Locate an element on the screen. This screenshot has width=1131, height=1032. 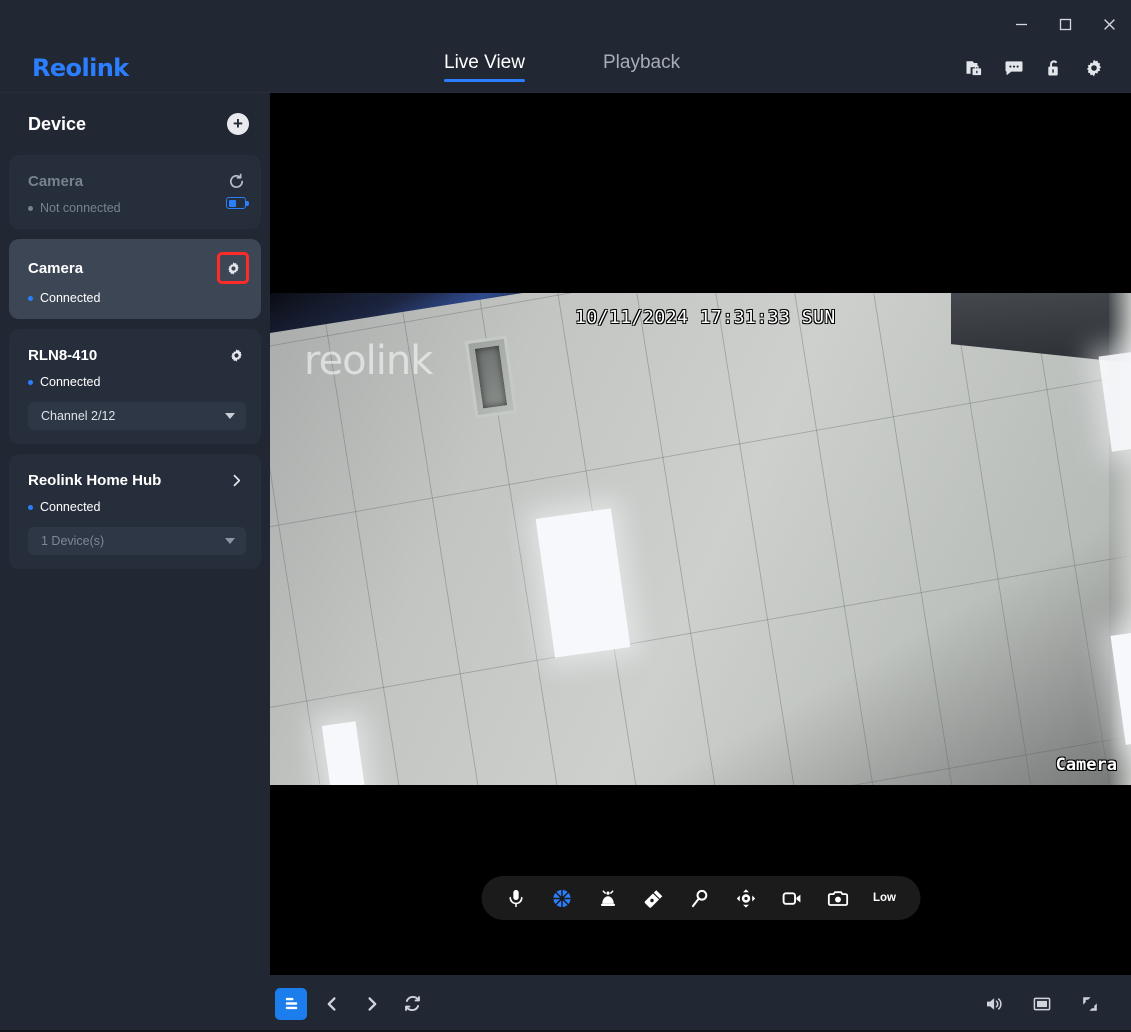
tab-playback: Playback is located at coordinates (641, 66).